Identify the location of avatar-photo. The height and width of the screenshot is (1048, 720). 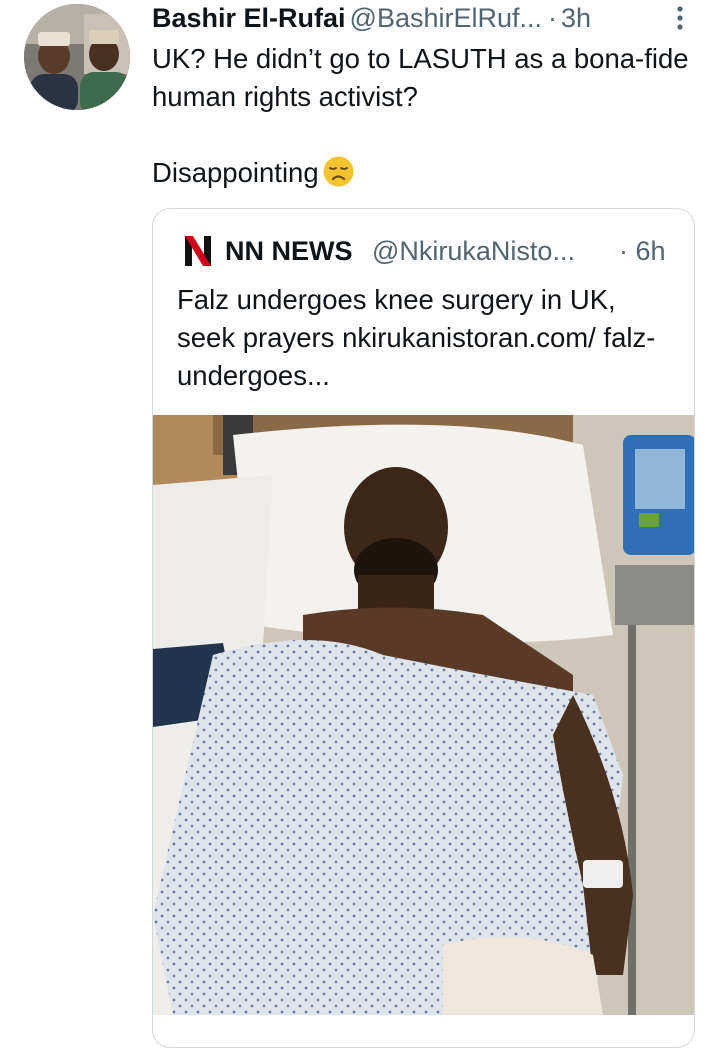
(77, 57).